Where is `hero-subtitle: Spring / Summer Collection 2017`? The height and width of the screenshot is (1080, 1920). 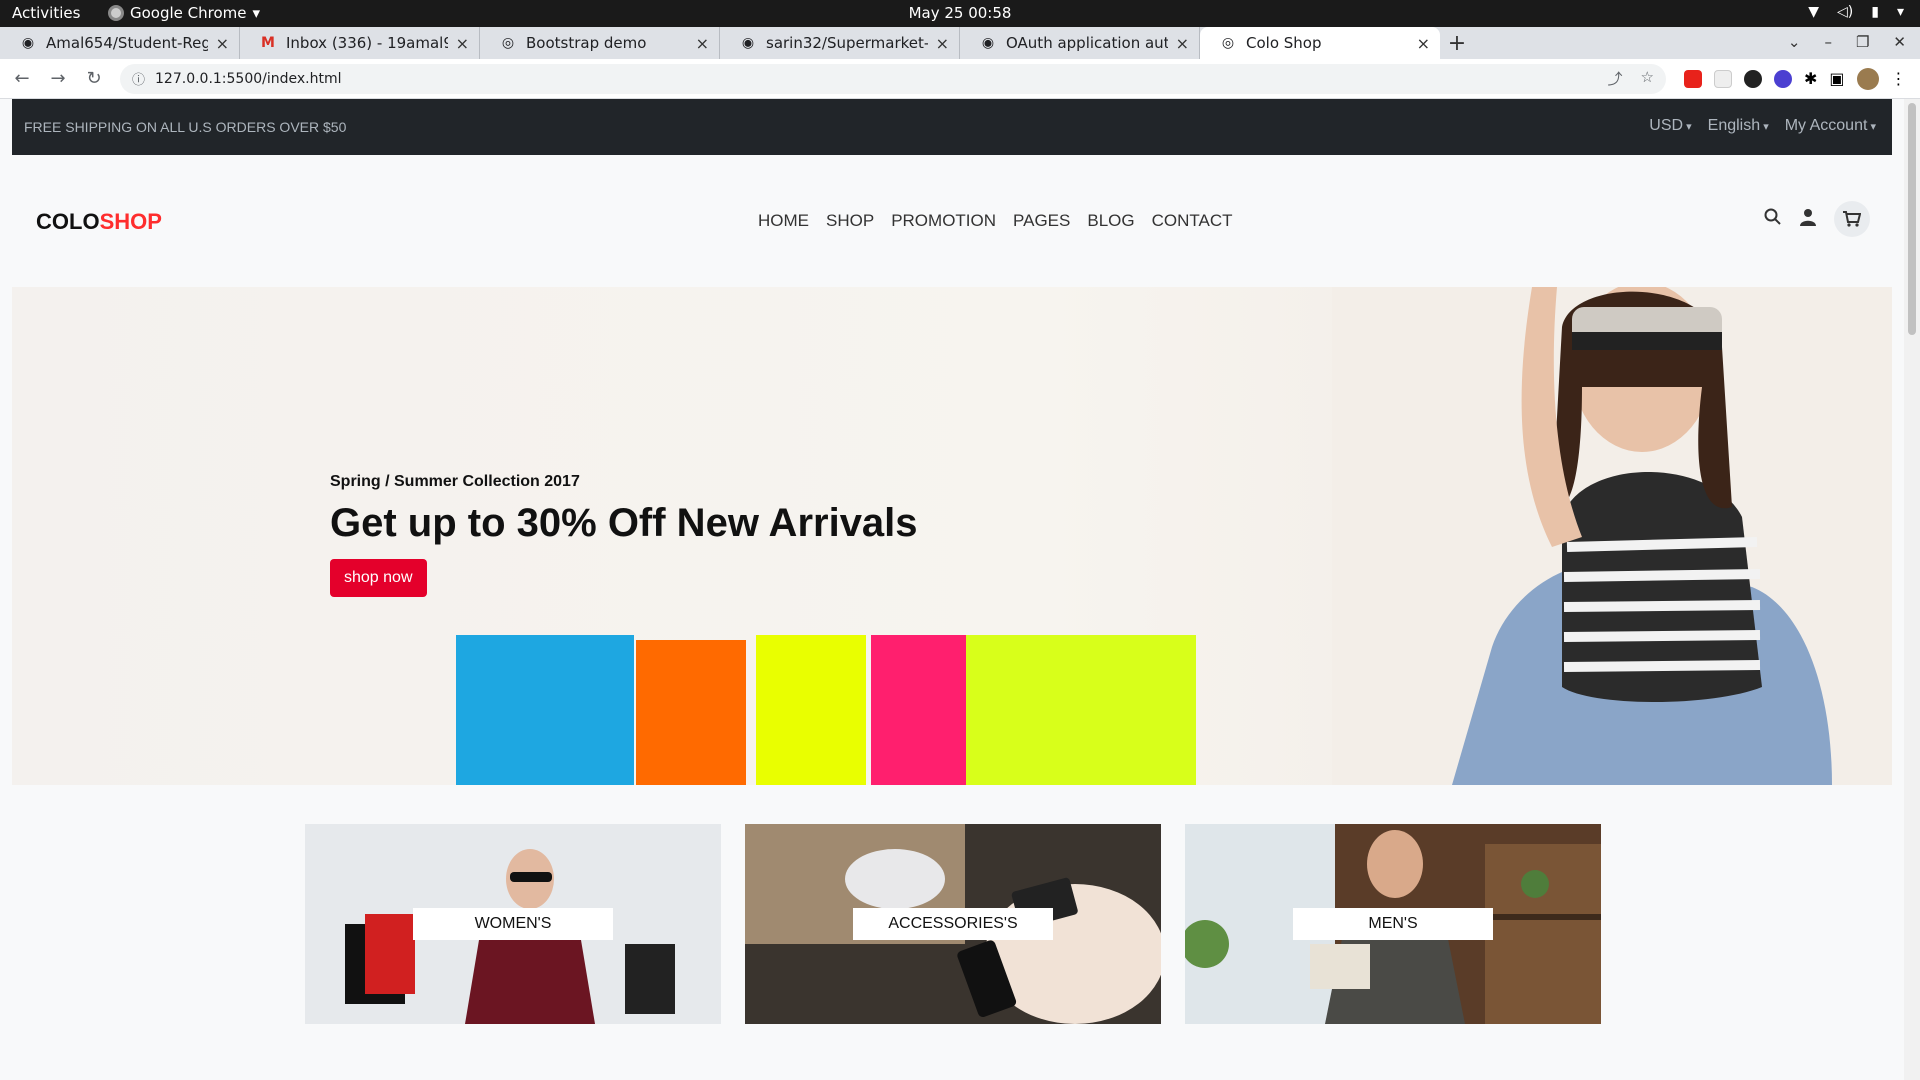
hero-subtitle: Spring / Summer Collection 2017 is located at coordinates (455, 481).